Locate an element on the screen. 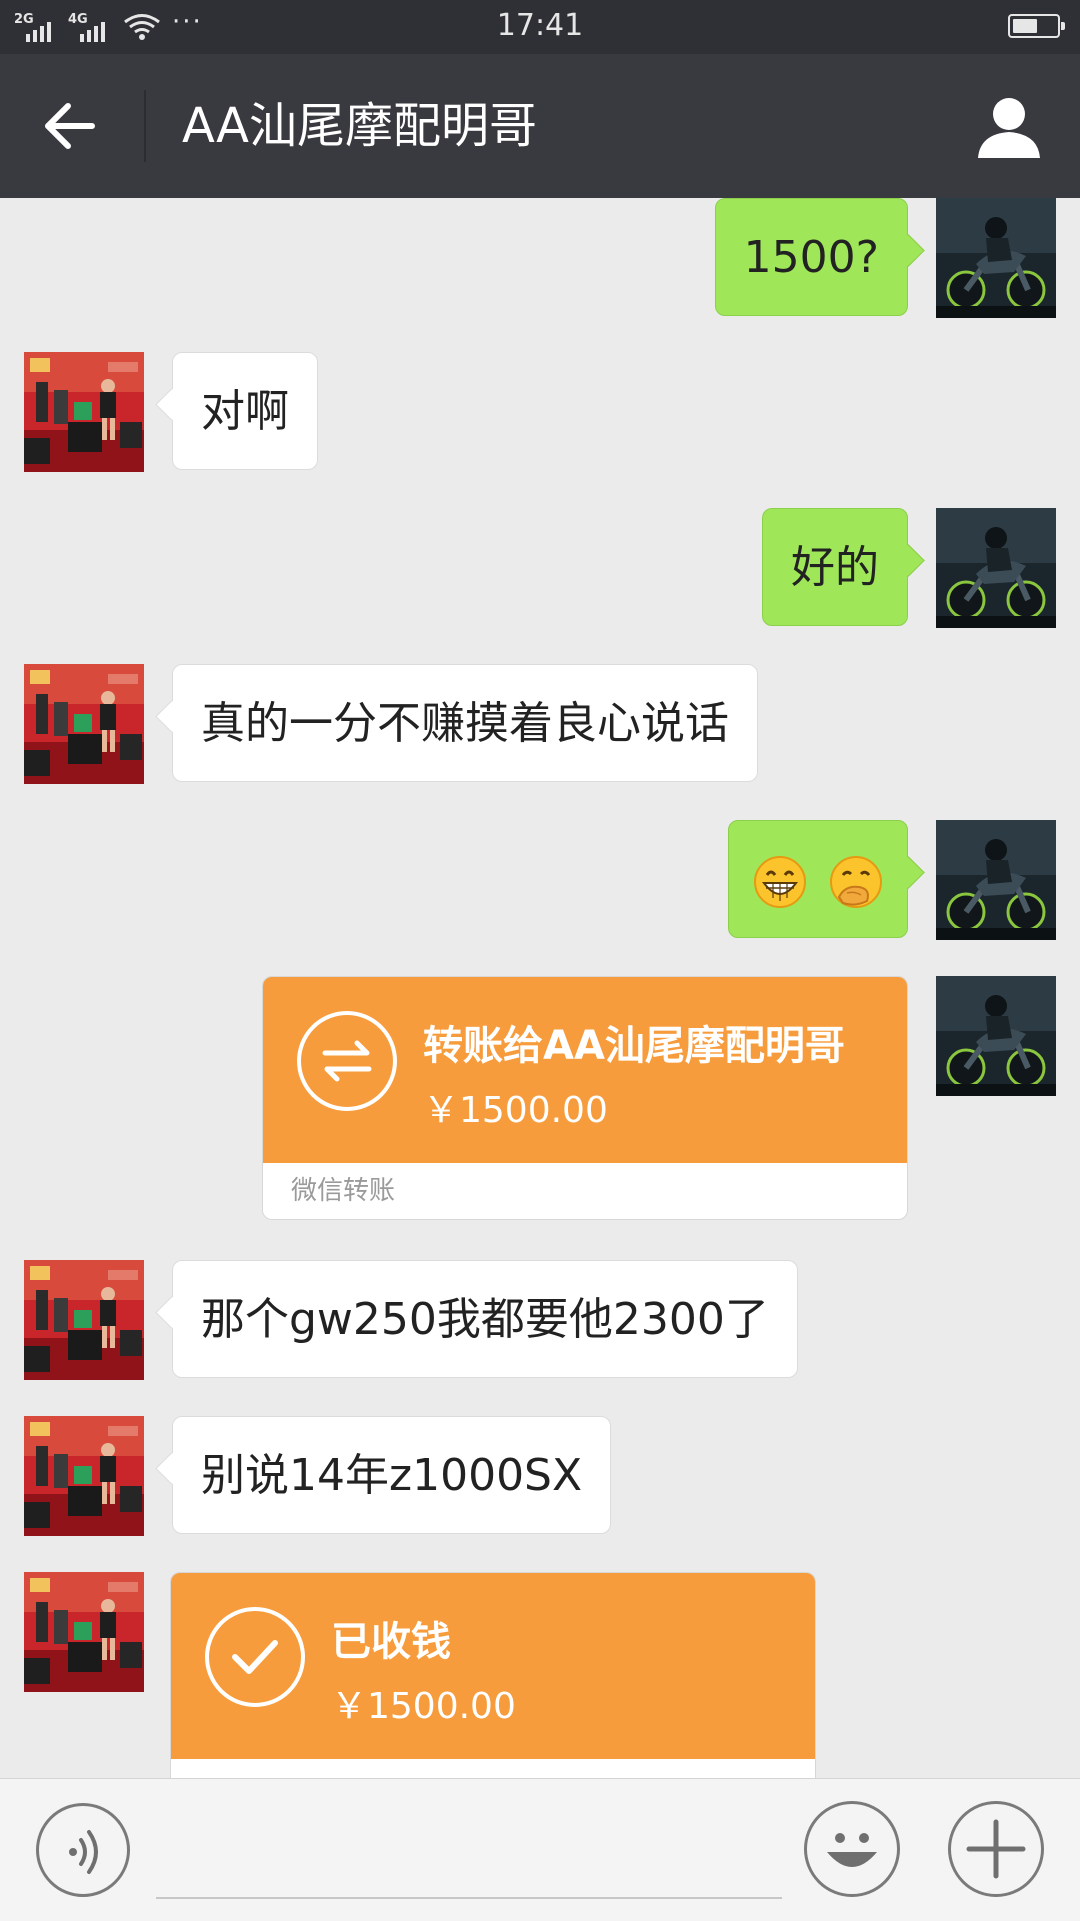 This screenshot has height=1921, width=1080. transfer-card: 转账给AA汕尾摩配明哥 ￥1500.00 微信转账 is located at coordinates (585, 1098).